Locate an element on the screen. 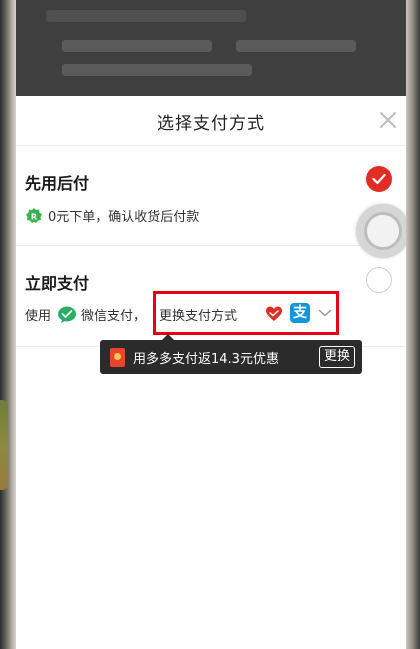 The width and height of the screenshot is (420, 649). chevron-down-icon is located at coordinates (325, 313).